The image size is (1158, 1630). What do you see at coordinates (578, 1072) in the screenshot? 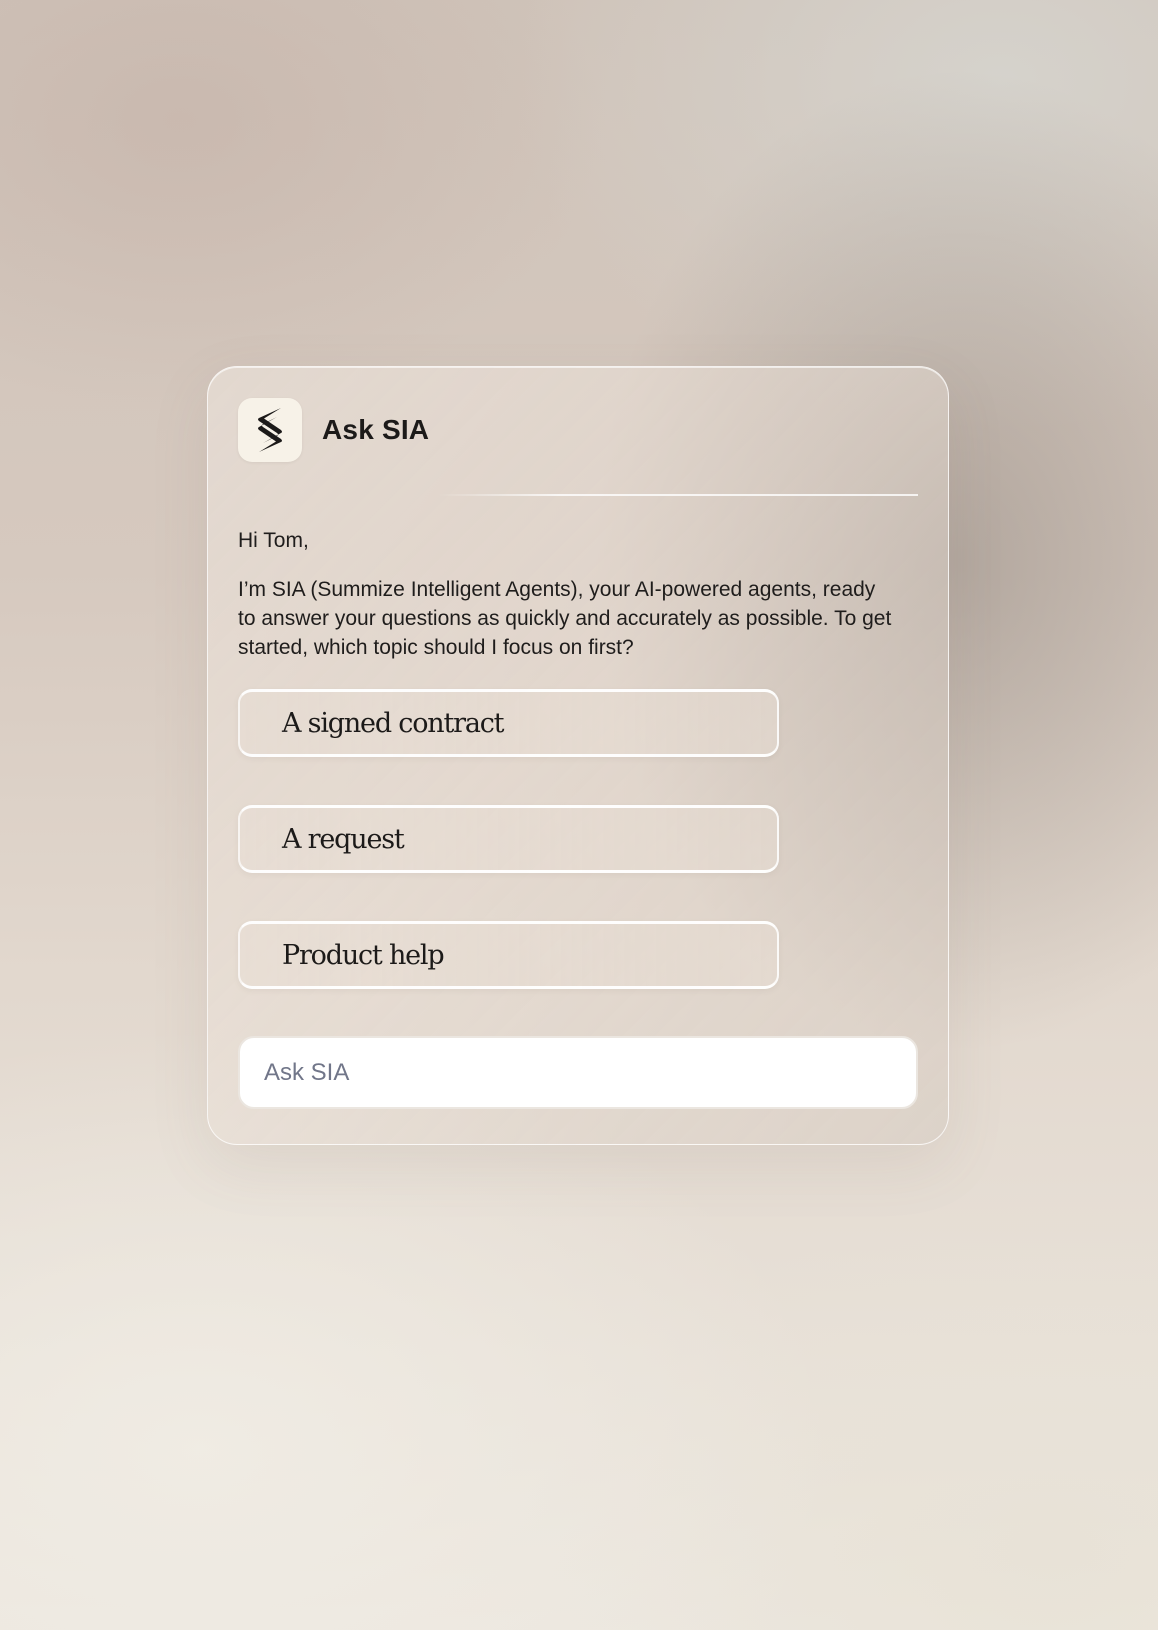
I see `ask-sia-input` at bounding box center [578, 1072].